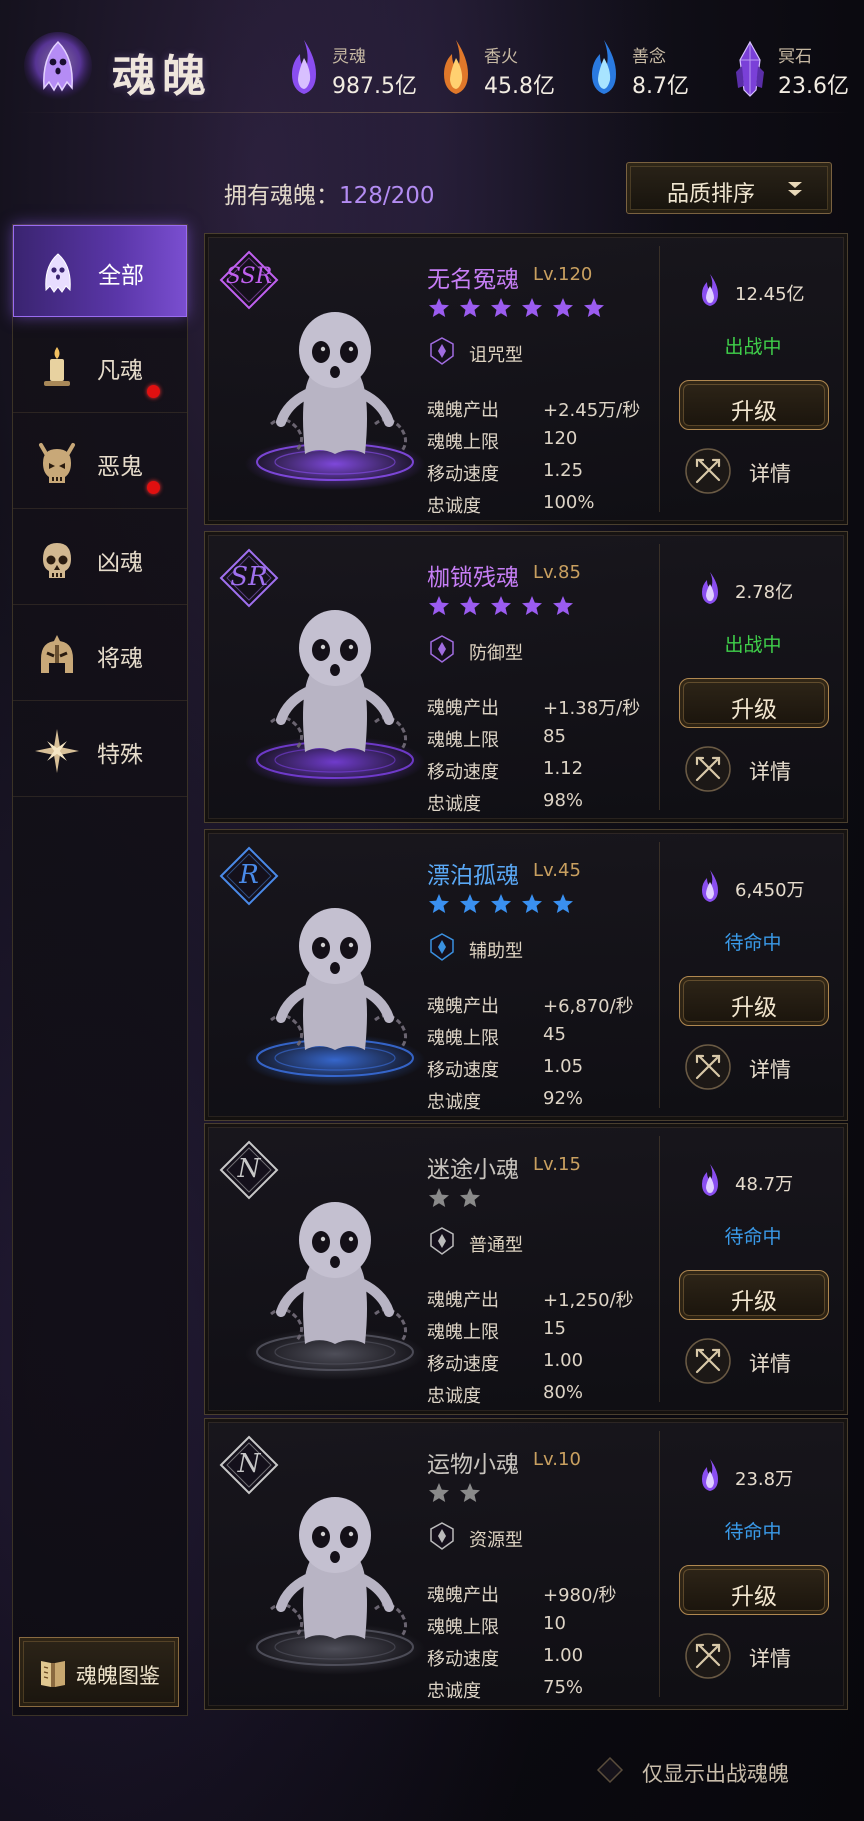  Describe the element at coordinates (473, 280) in the screenshot. I see `soul-name: 无名冤魂` at that location.